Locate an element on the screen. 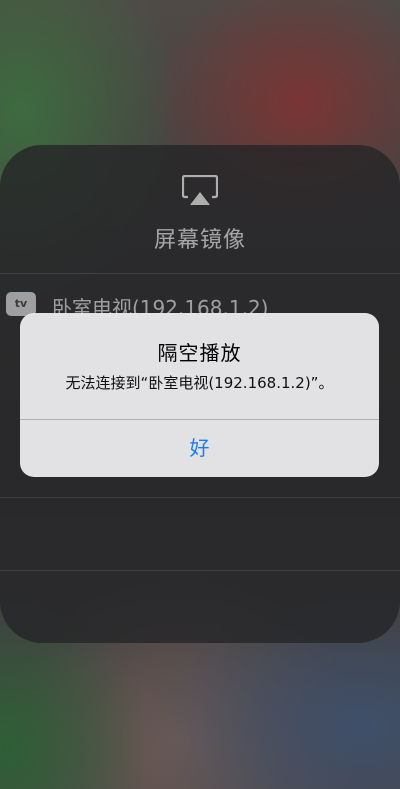 The height and width of the screenshot is (789, 400). airplay-icon is located at coordinates (200, 190).